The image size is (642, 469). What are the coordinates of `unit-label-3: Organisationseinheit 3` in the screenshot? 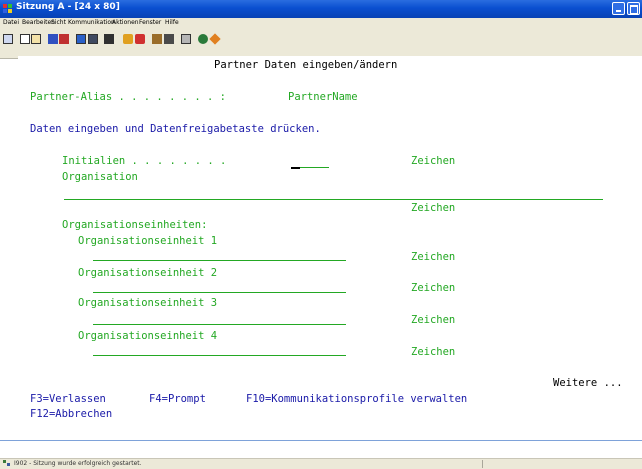 It's located at (148, 303).